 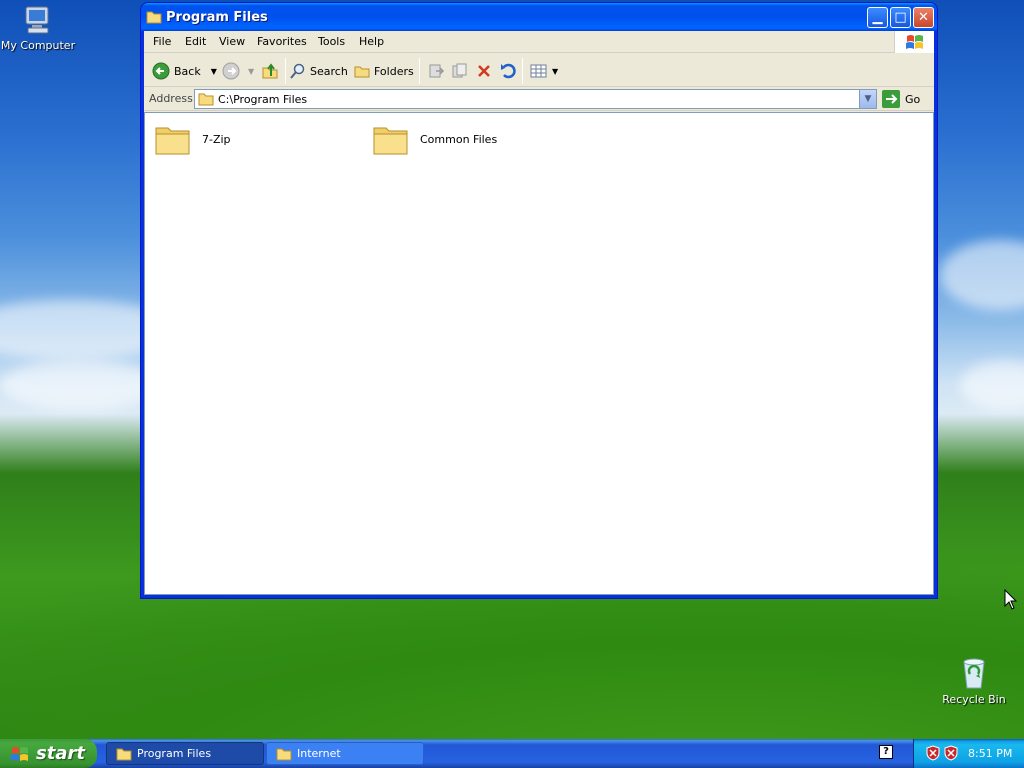 I want to click on start-button: start, so click(x=48, y=753).